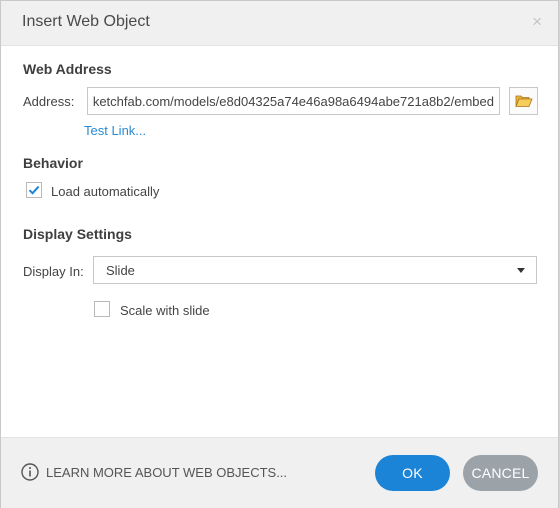 This screenshot has height=508, width=559. I want to click on browse-button, so click(523, 101).